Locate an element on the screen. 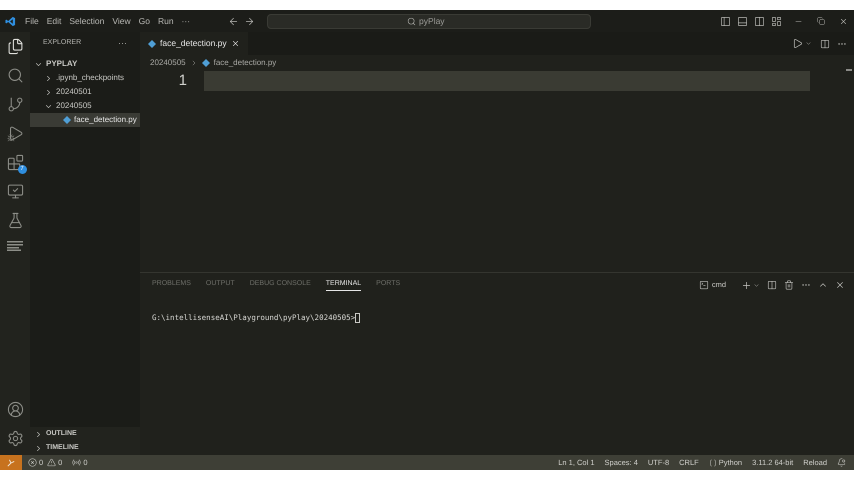 This screenshot has height=480, width=854. explorer-folder: 20240505 is located at coordinates (85, 106).